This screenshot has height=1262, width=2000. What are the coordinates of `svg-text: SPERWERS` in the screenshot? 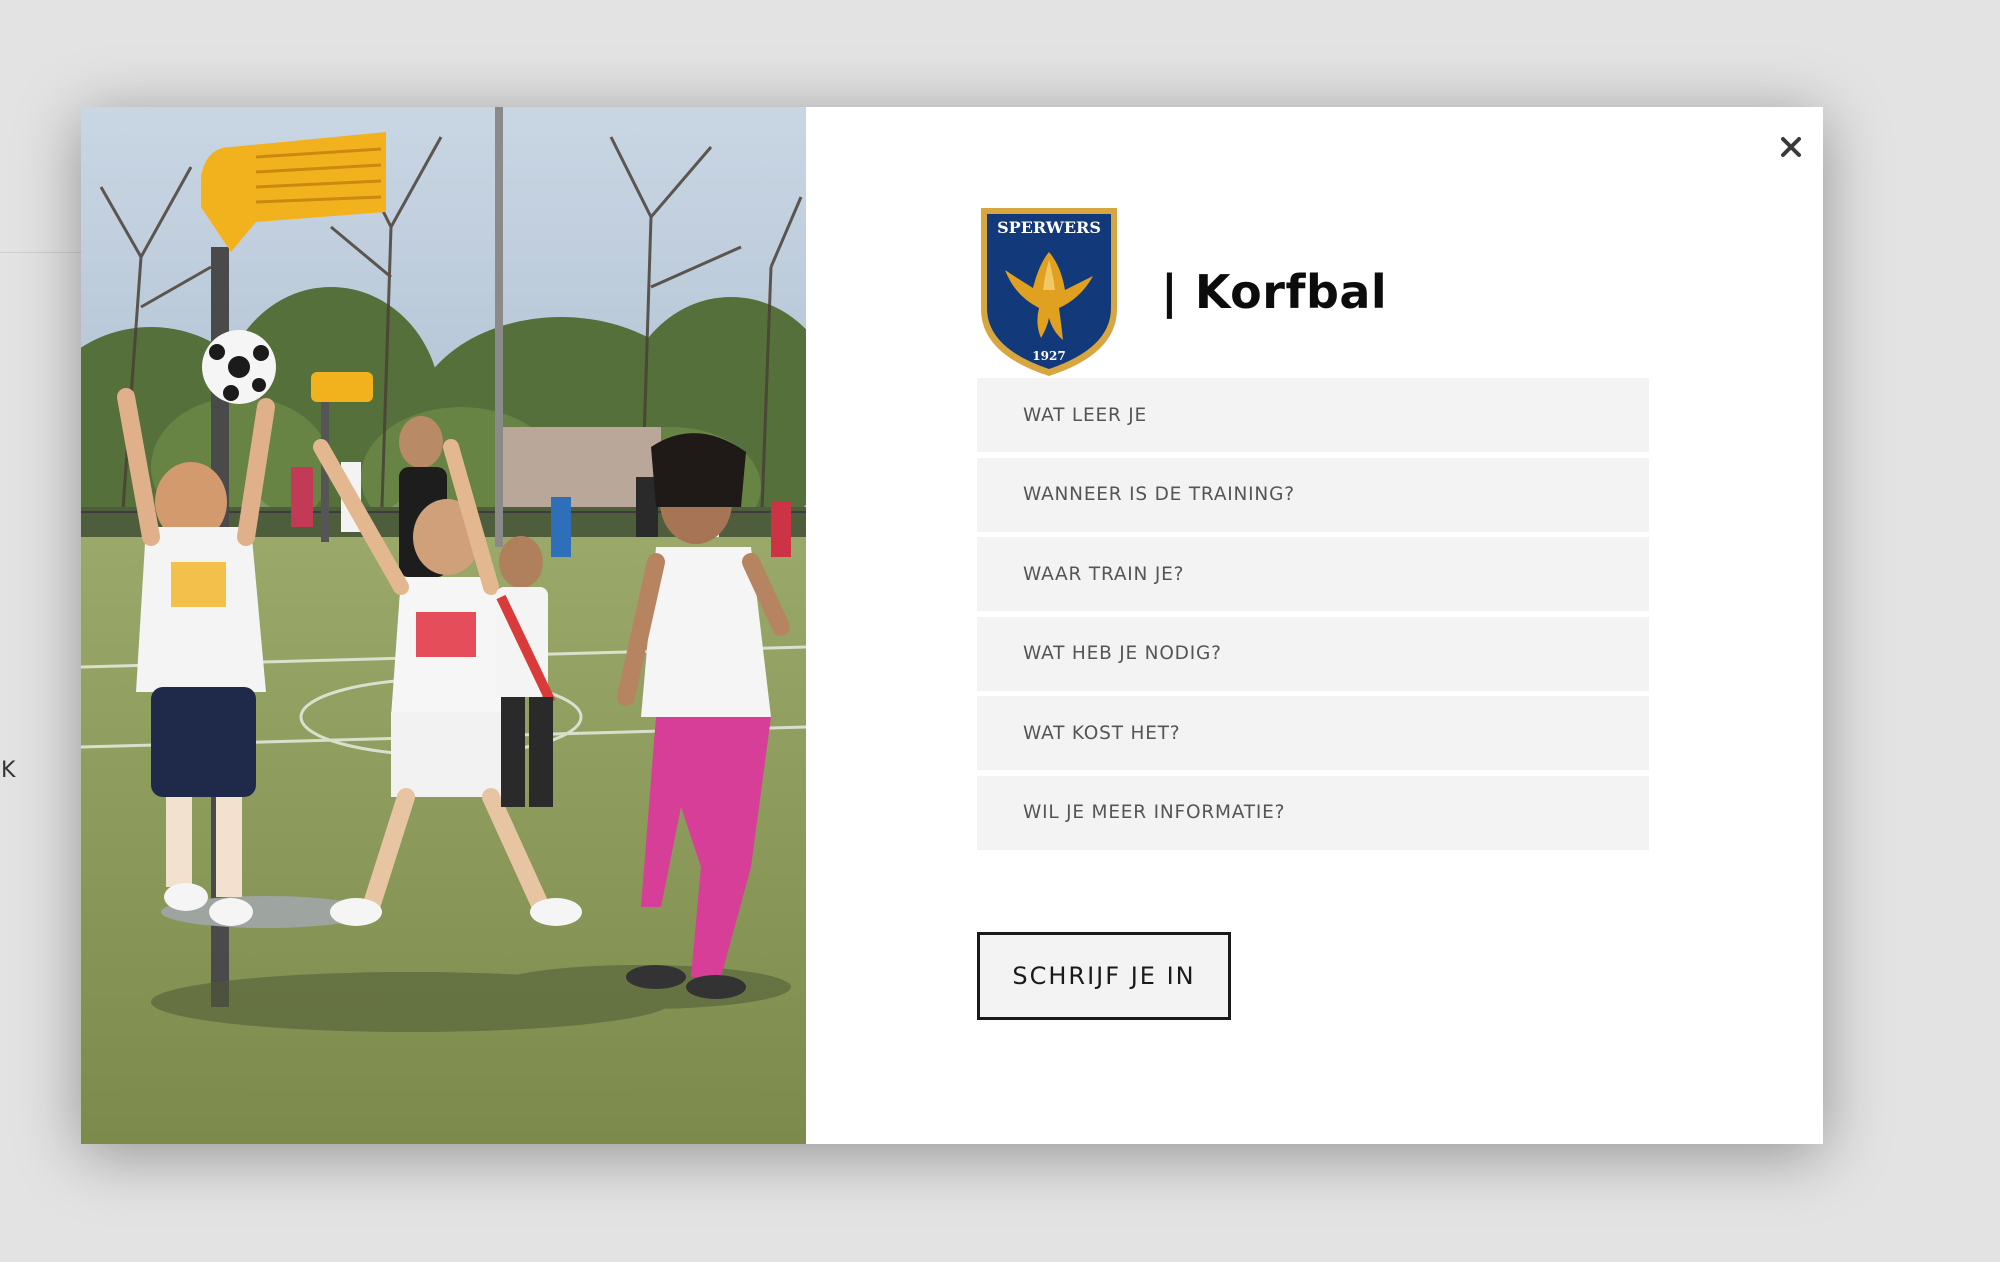 It's located at (1049, 227).